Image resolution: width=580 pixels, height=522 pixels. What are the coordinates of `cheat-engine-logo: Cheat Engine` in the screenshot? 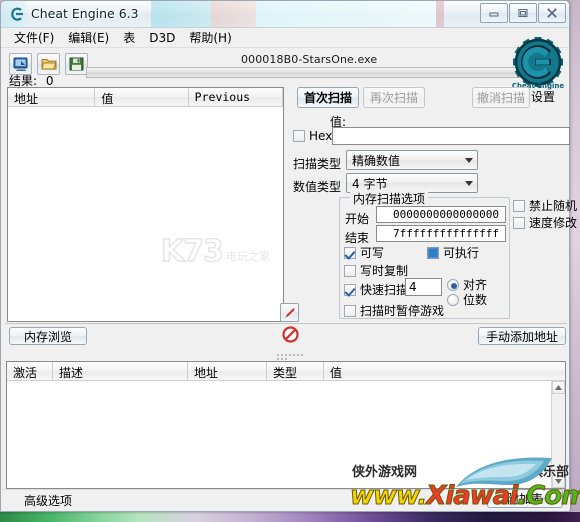 It's located at (538, 65).